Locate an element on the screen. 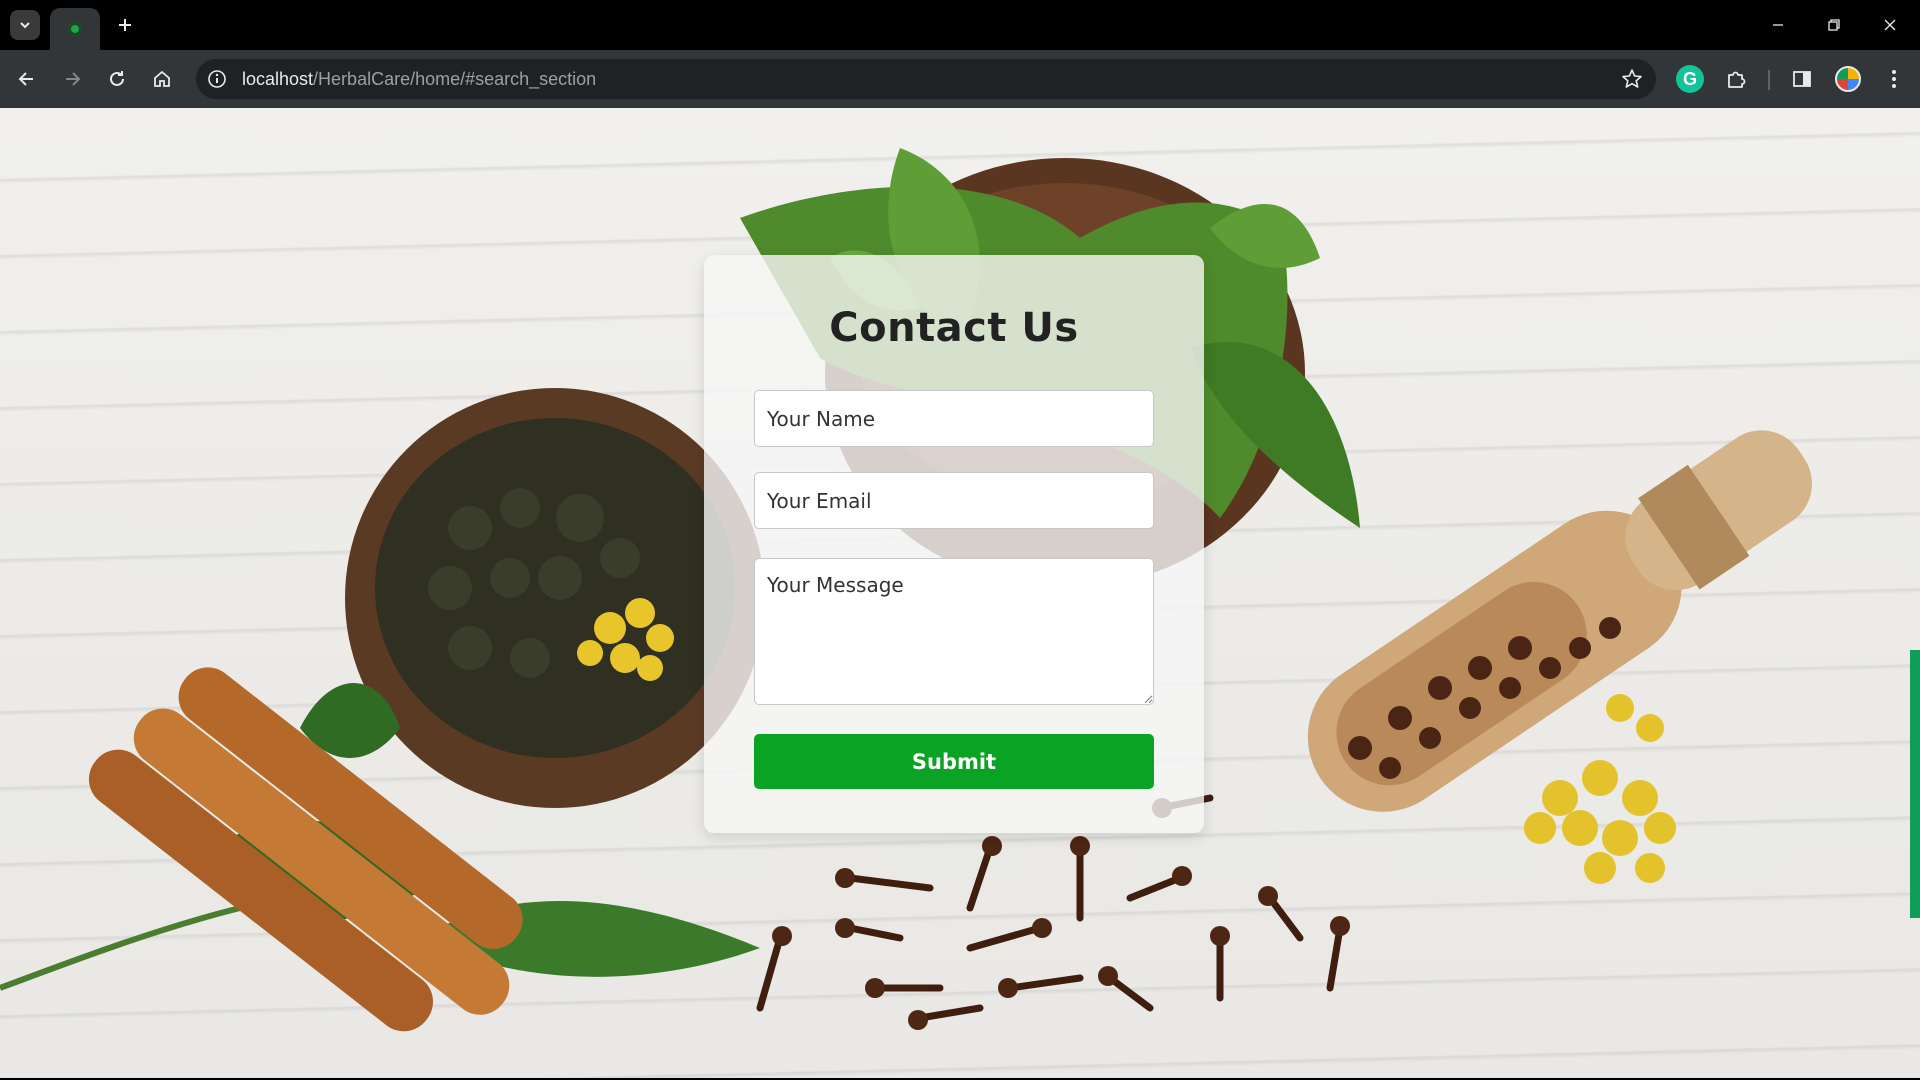  new-tab-button is located at coordinates (125, 25).